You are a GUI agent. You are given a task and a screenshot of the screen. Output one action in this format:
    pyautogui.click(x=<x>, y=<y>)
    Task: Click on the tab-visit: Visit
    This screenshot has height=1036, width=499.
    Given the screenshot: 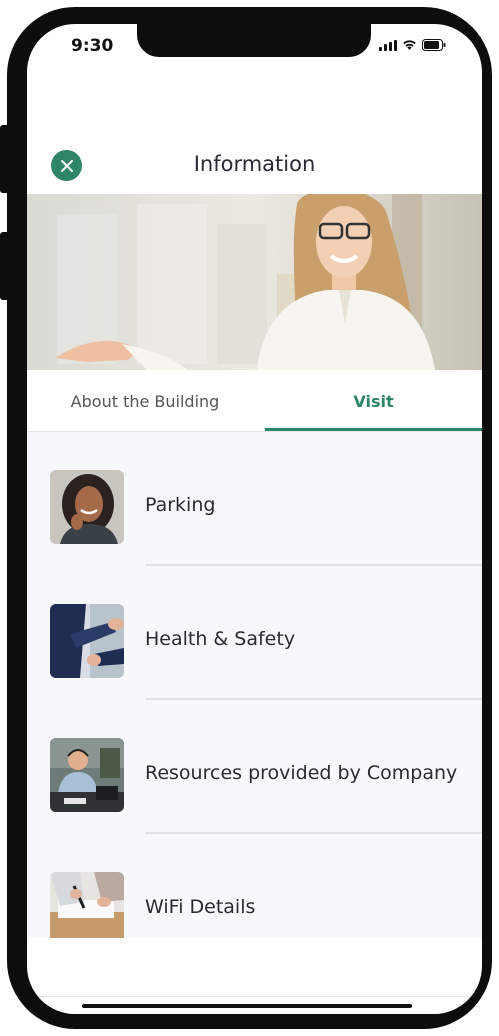 What is the action you would take?
    pyautogui.click(x=373, y=401)
    